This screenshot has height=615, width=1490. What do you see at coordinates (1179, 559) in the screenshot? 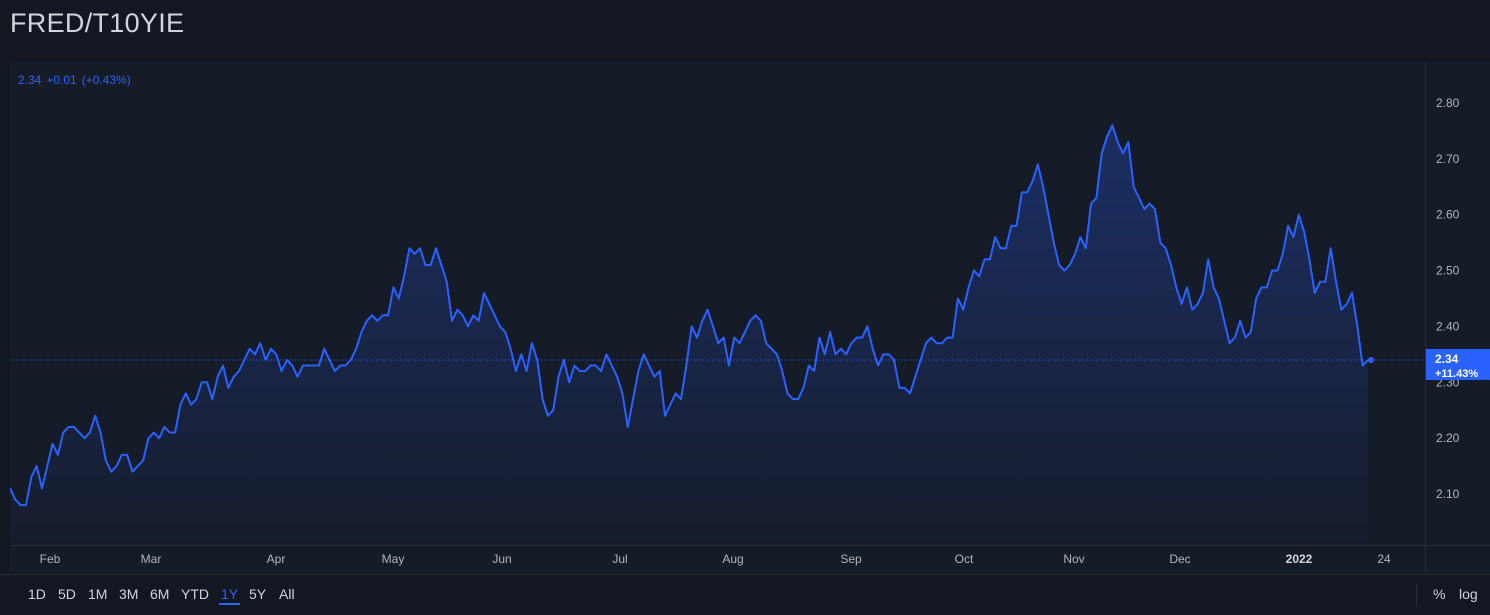
I see `x-tick-label: Dec` at bounding box center [1179, 559].